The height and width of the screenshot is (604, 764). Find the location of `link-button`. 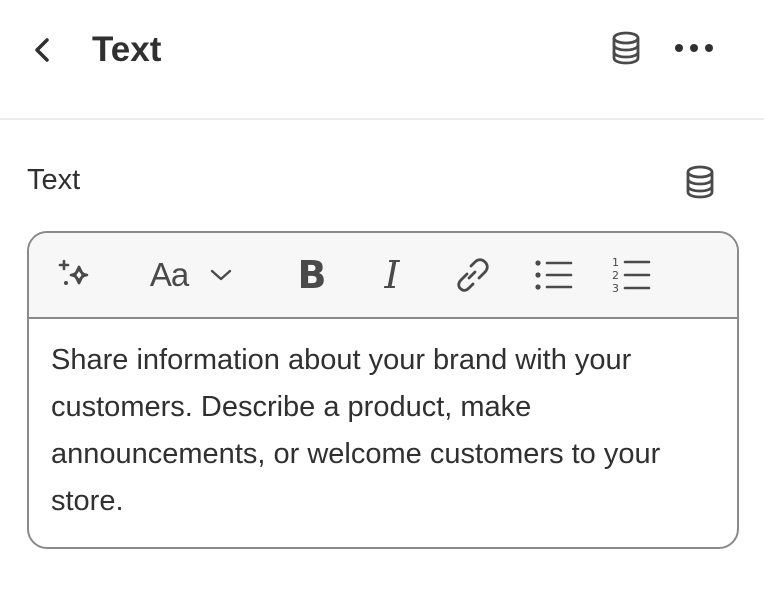

link-button is located at coordinates (472, 275).